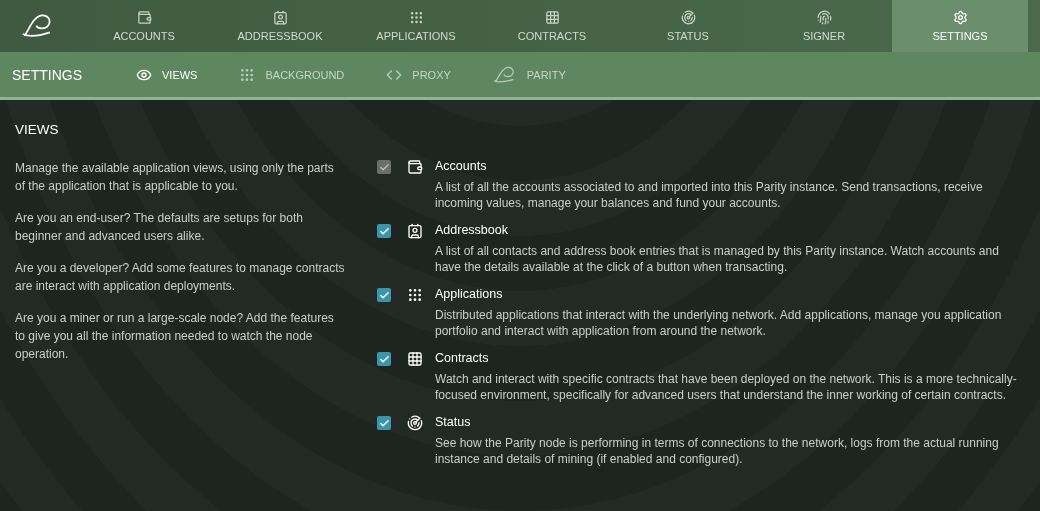  I want to click on nav-tab: CONTRACTS, so click(552, 26).